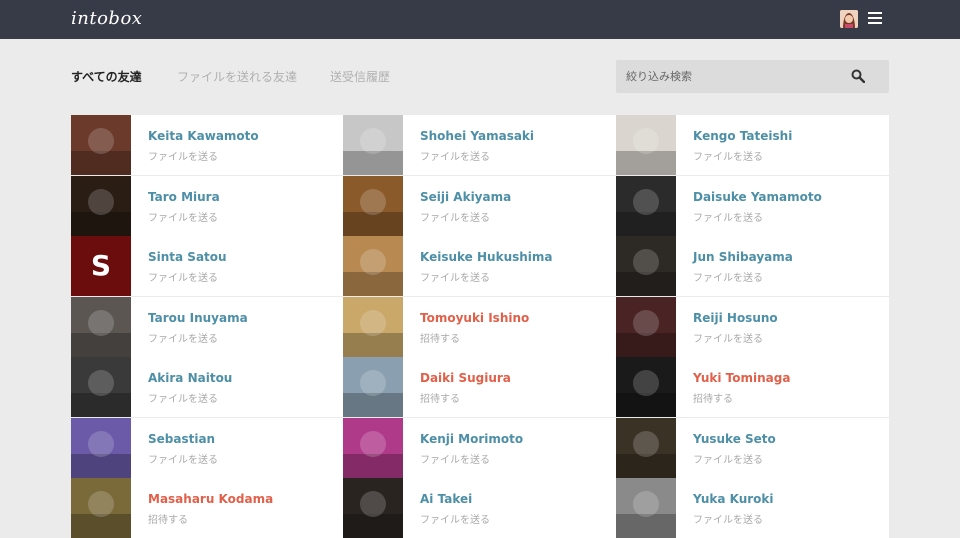 This screenshot has width=960, height=538. Describe the element at coordinates (736, 76) in the screenshot. I see `search-input` at that location.